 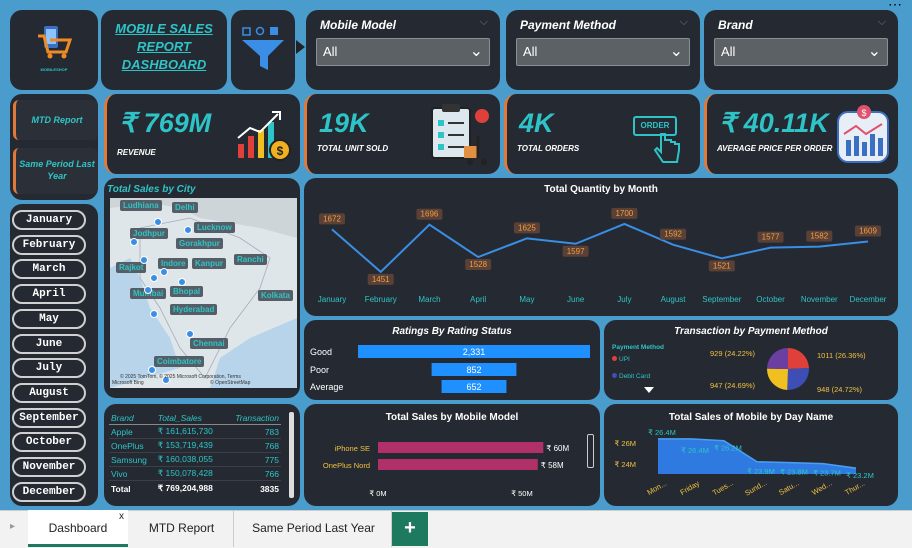 I want to click on payment-method-filter: Payment Method ⌵ All ⌄, so click(x=603, y=50).